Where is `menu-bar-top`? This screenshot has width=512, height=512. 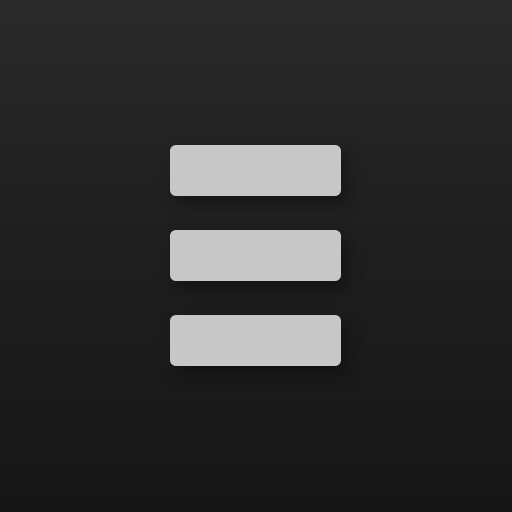
menu-bar-top is located at coordinates (255, 170).